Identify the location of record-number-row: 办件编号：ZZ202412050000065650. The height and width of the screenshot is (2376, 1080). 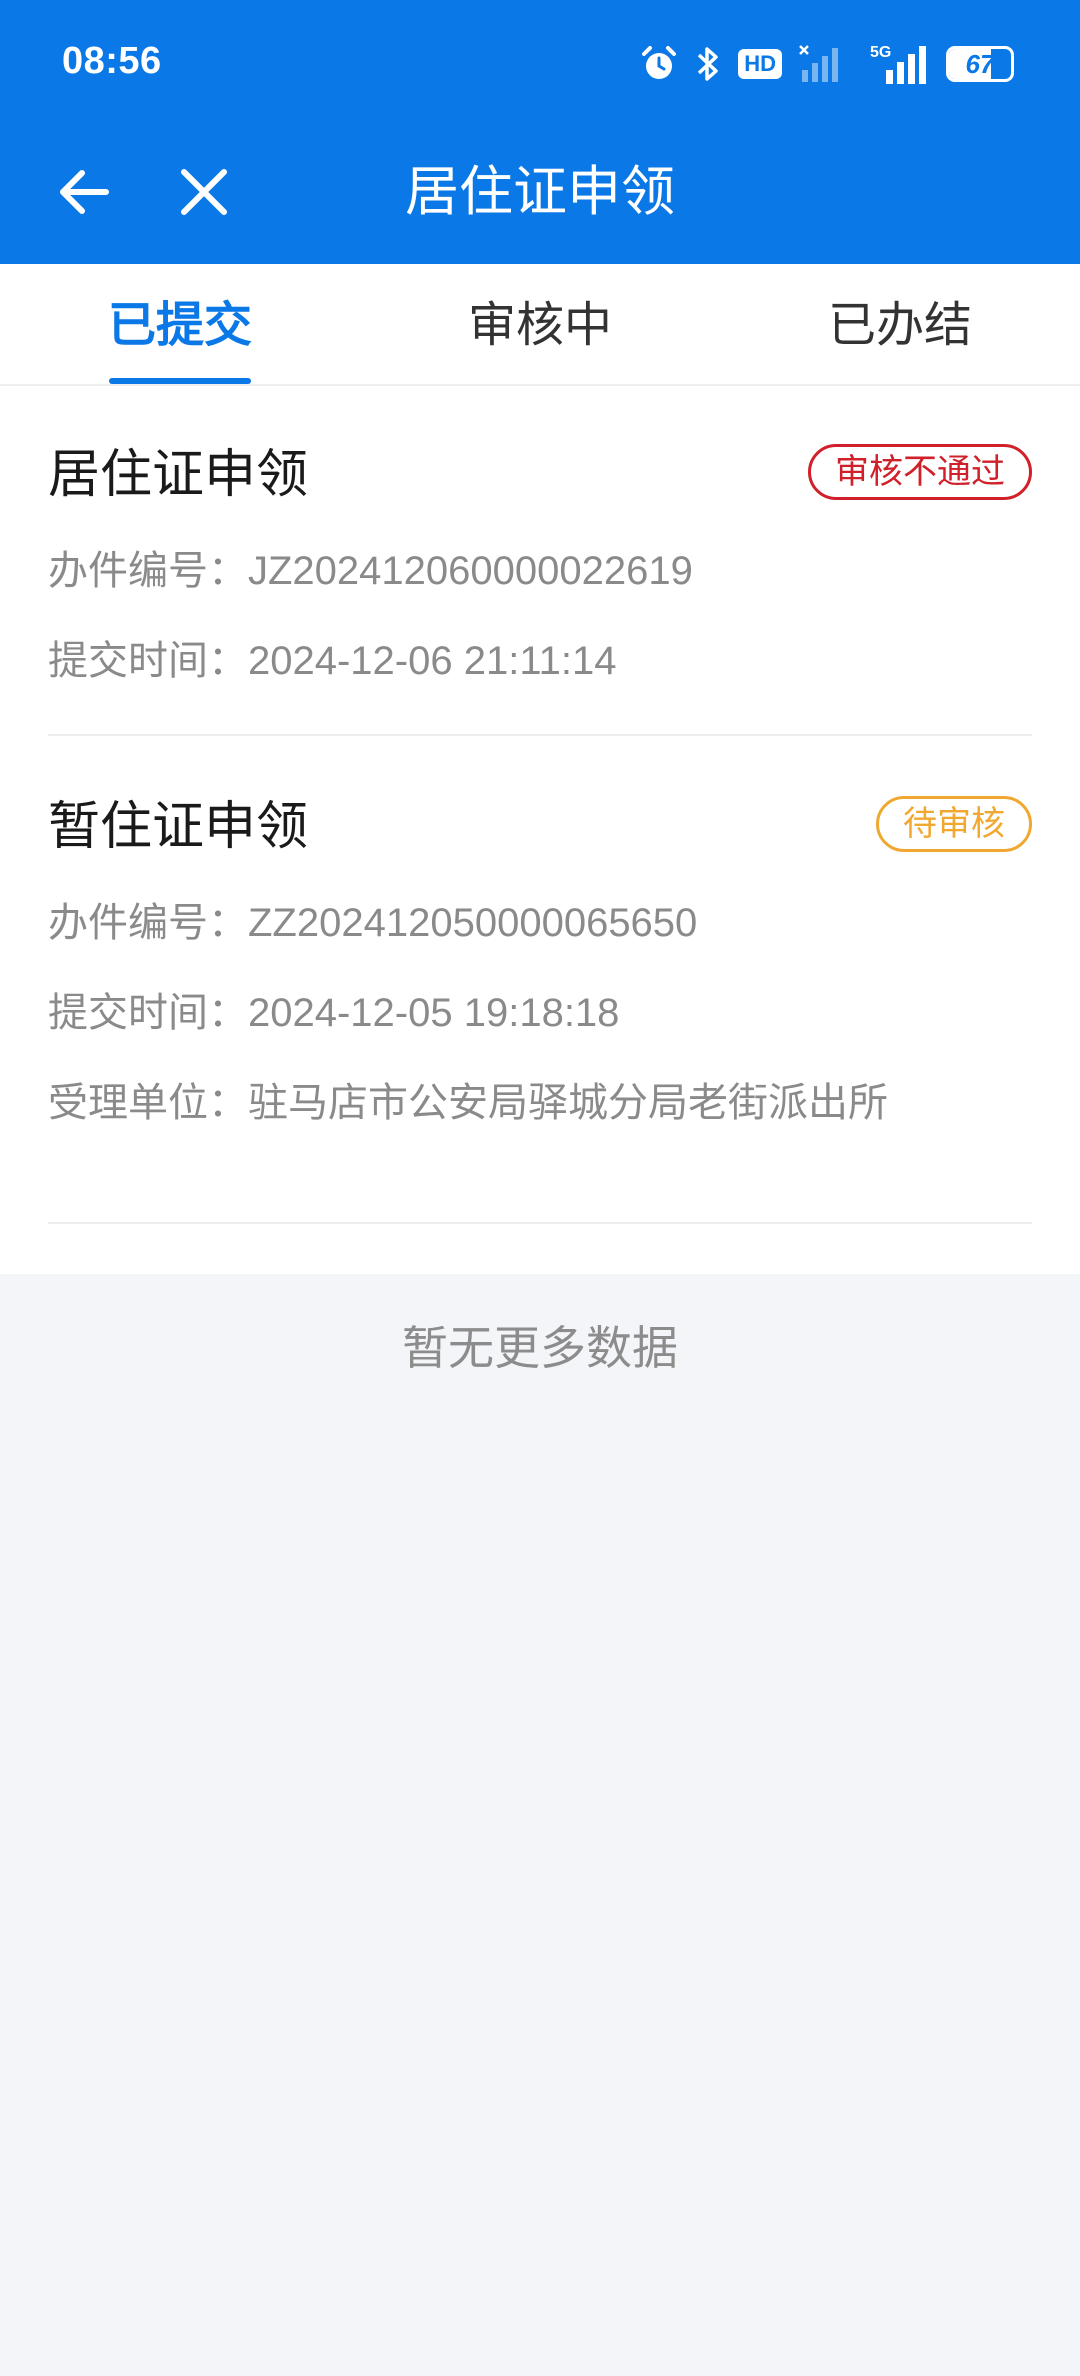
(372, 919).